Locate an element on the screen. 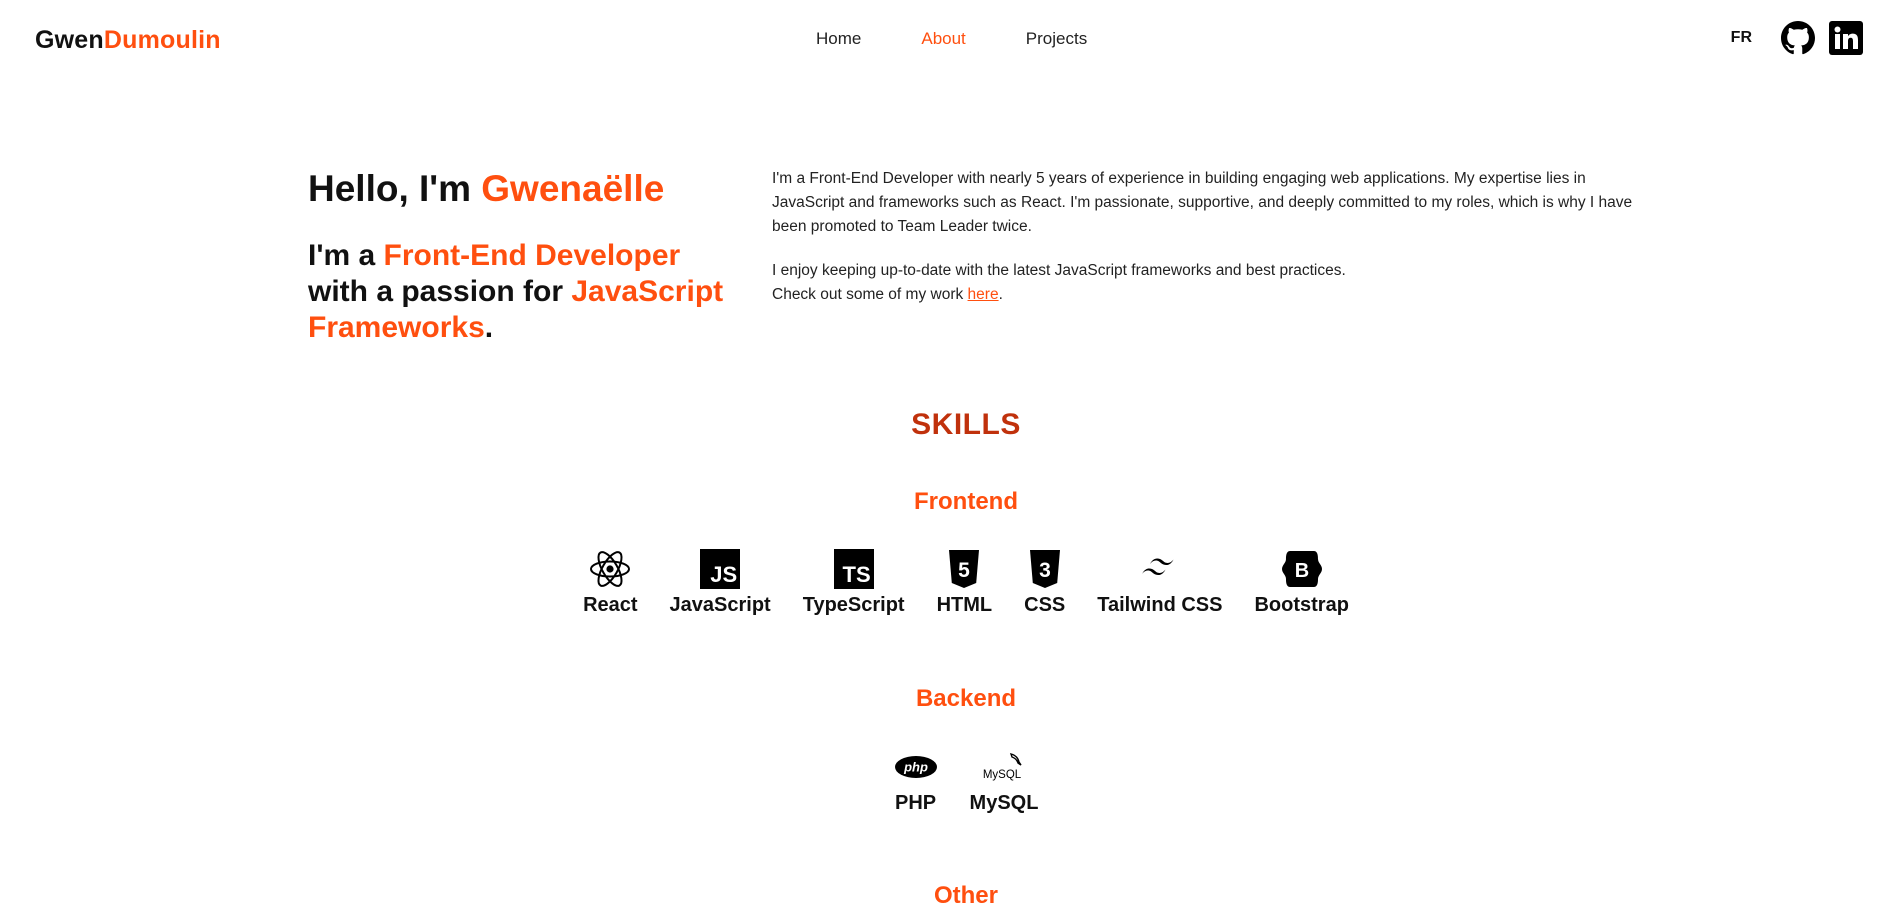  bootstrap-glyph: B is located at coordinates (1301, 571).